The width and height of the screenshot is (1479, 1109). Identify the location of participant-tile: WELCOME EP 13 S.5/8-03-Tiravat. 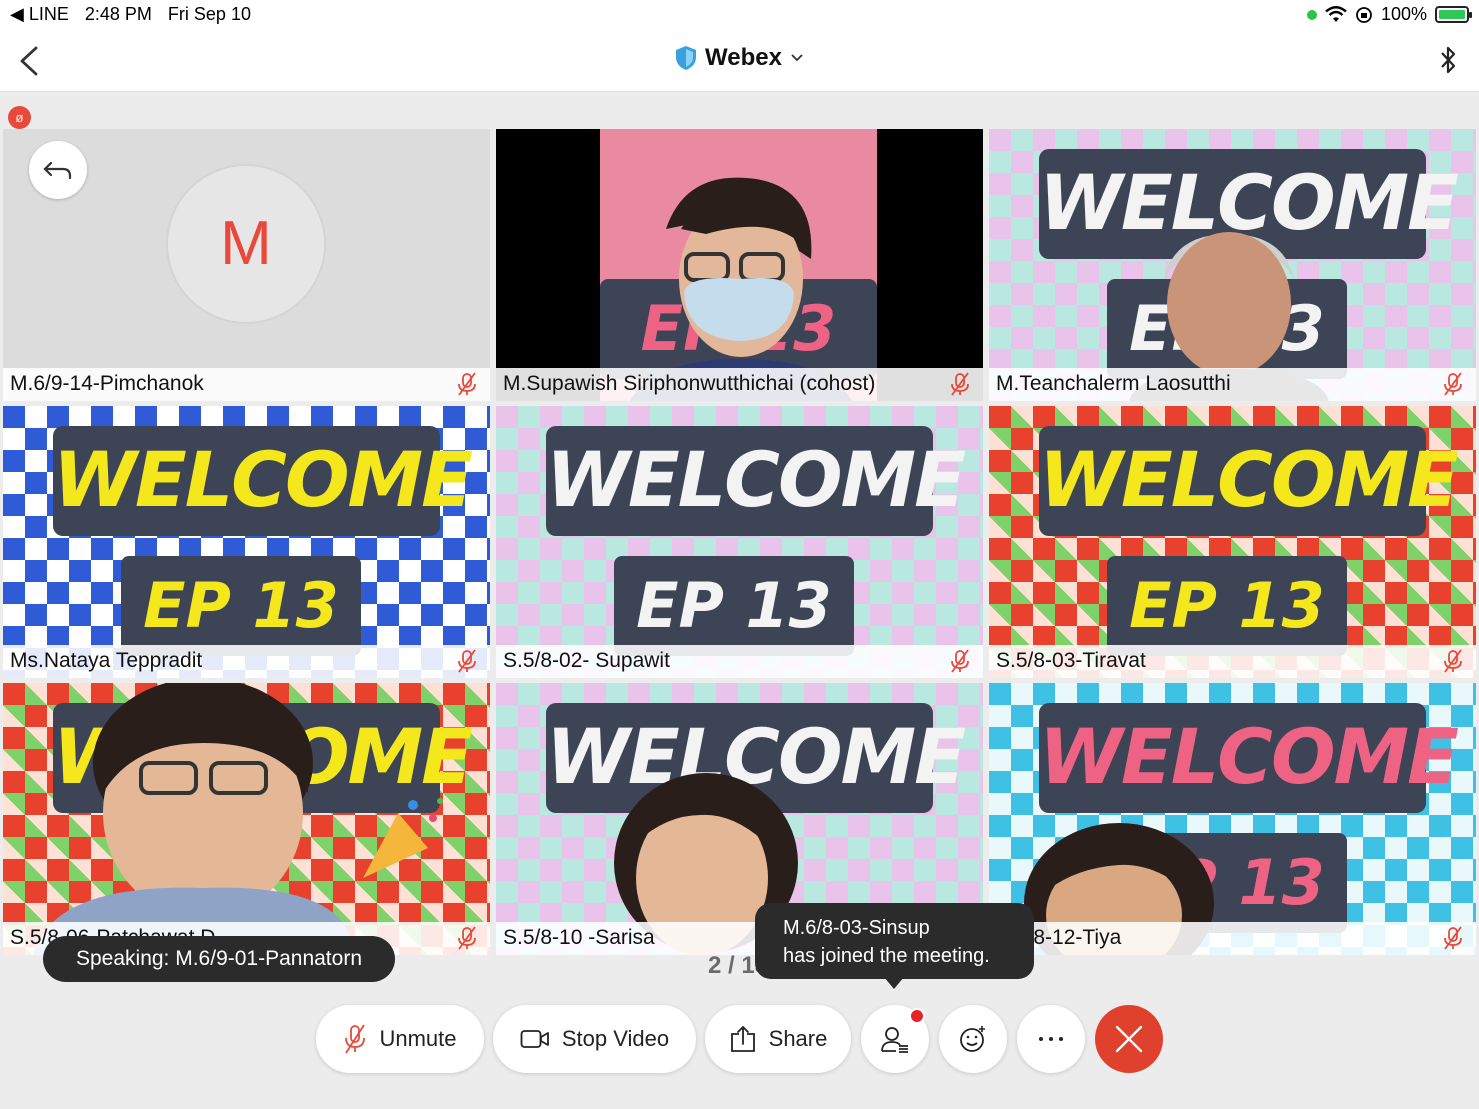
(1232, 542).